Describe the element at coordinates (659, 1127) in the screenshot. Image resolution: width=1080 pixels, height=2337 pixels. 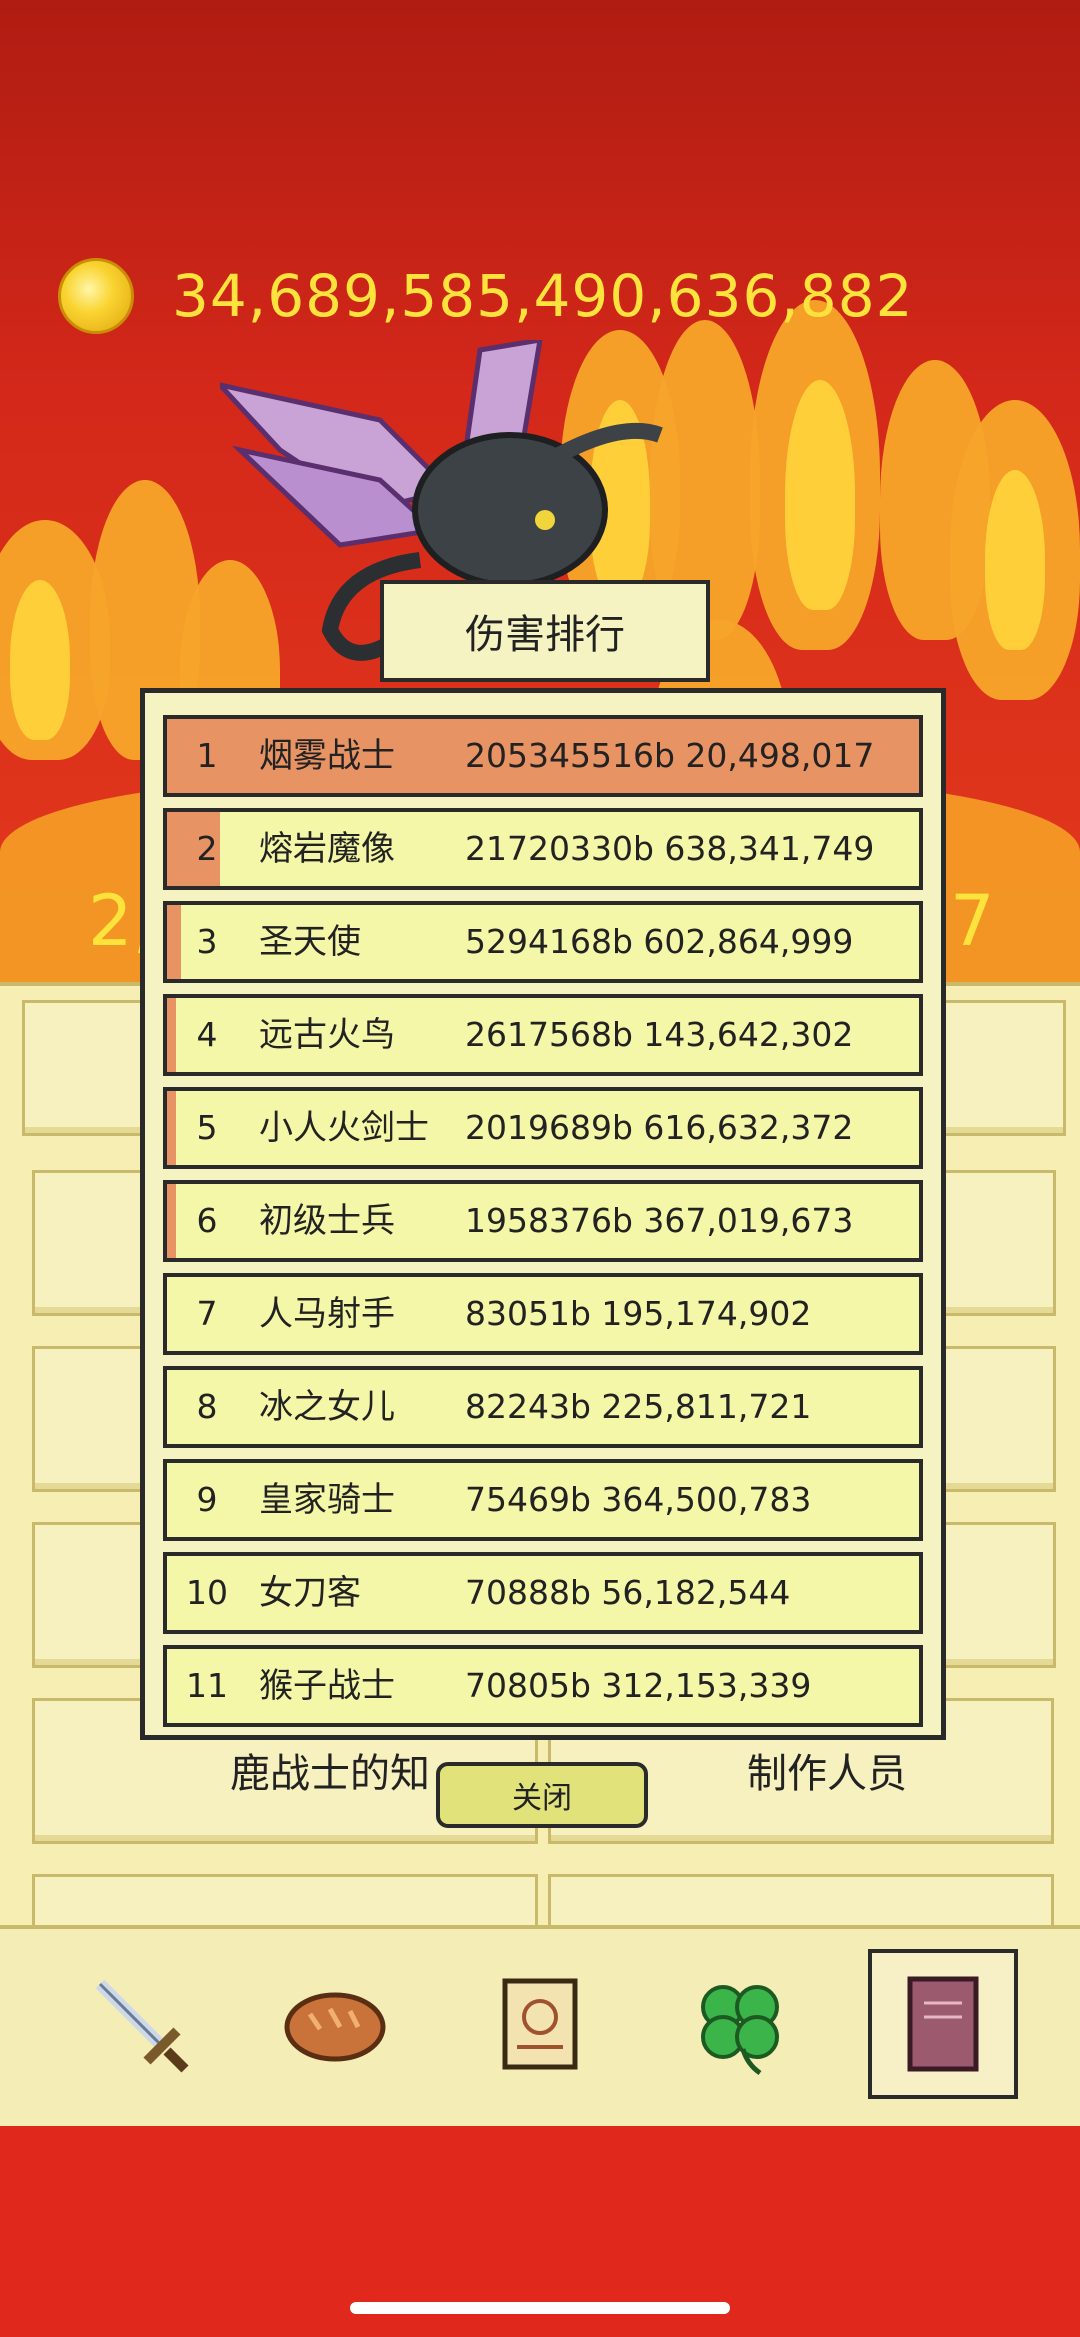
I see `damage-value: 2019689b 616,632,372` at that location.